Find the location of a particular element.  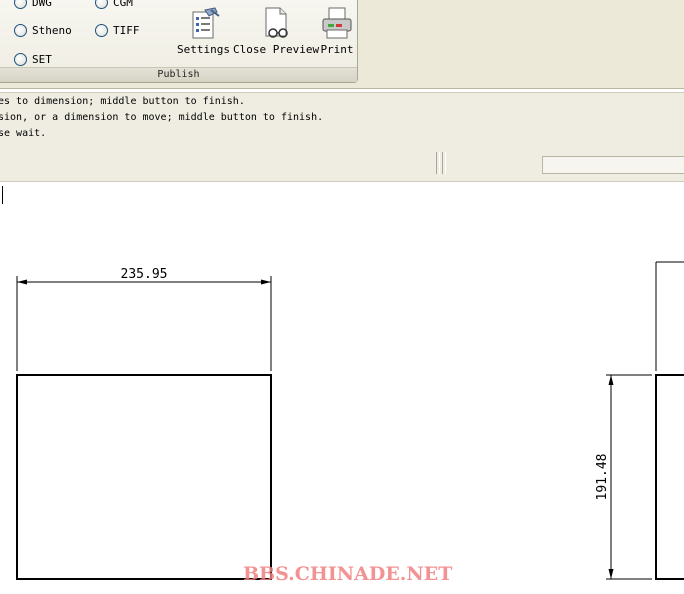

format-radio-tiff: TIFF is located at coordinates (117, 30).